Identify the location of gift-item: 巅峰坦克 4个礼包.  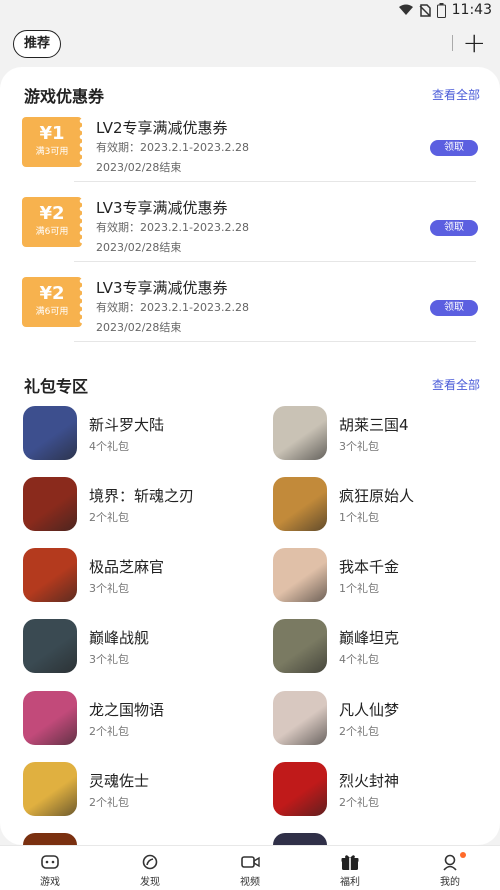
(386, 646).